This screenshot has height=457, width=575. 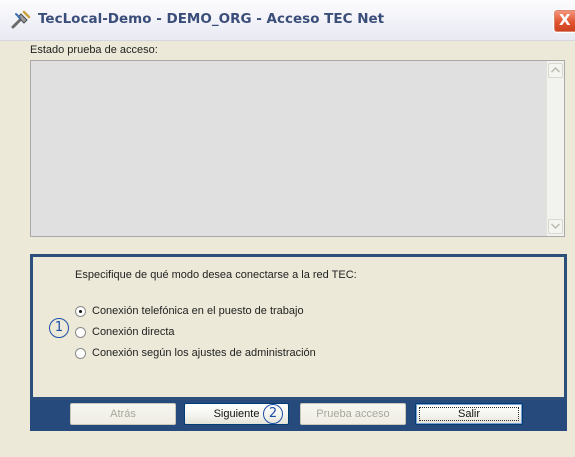 What do you see at coordinates (287, 444) in the screenshot?
I see `window-bottom-margin` at bounding box center [287, 444].